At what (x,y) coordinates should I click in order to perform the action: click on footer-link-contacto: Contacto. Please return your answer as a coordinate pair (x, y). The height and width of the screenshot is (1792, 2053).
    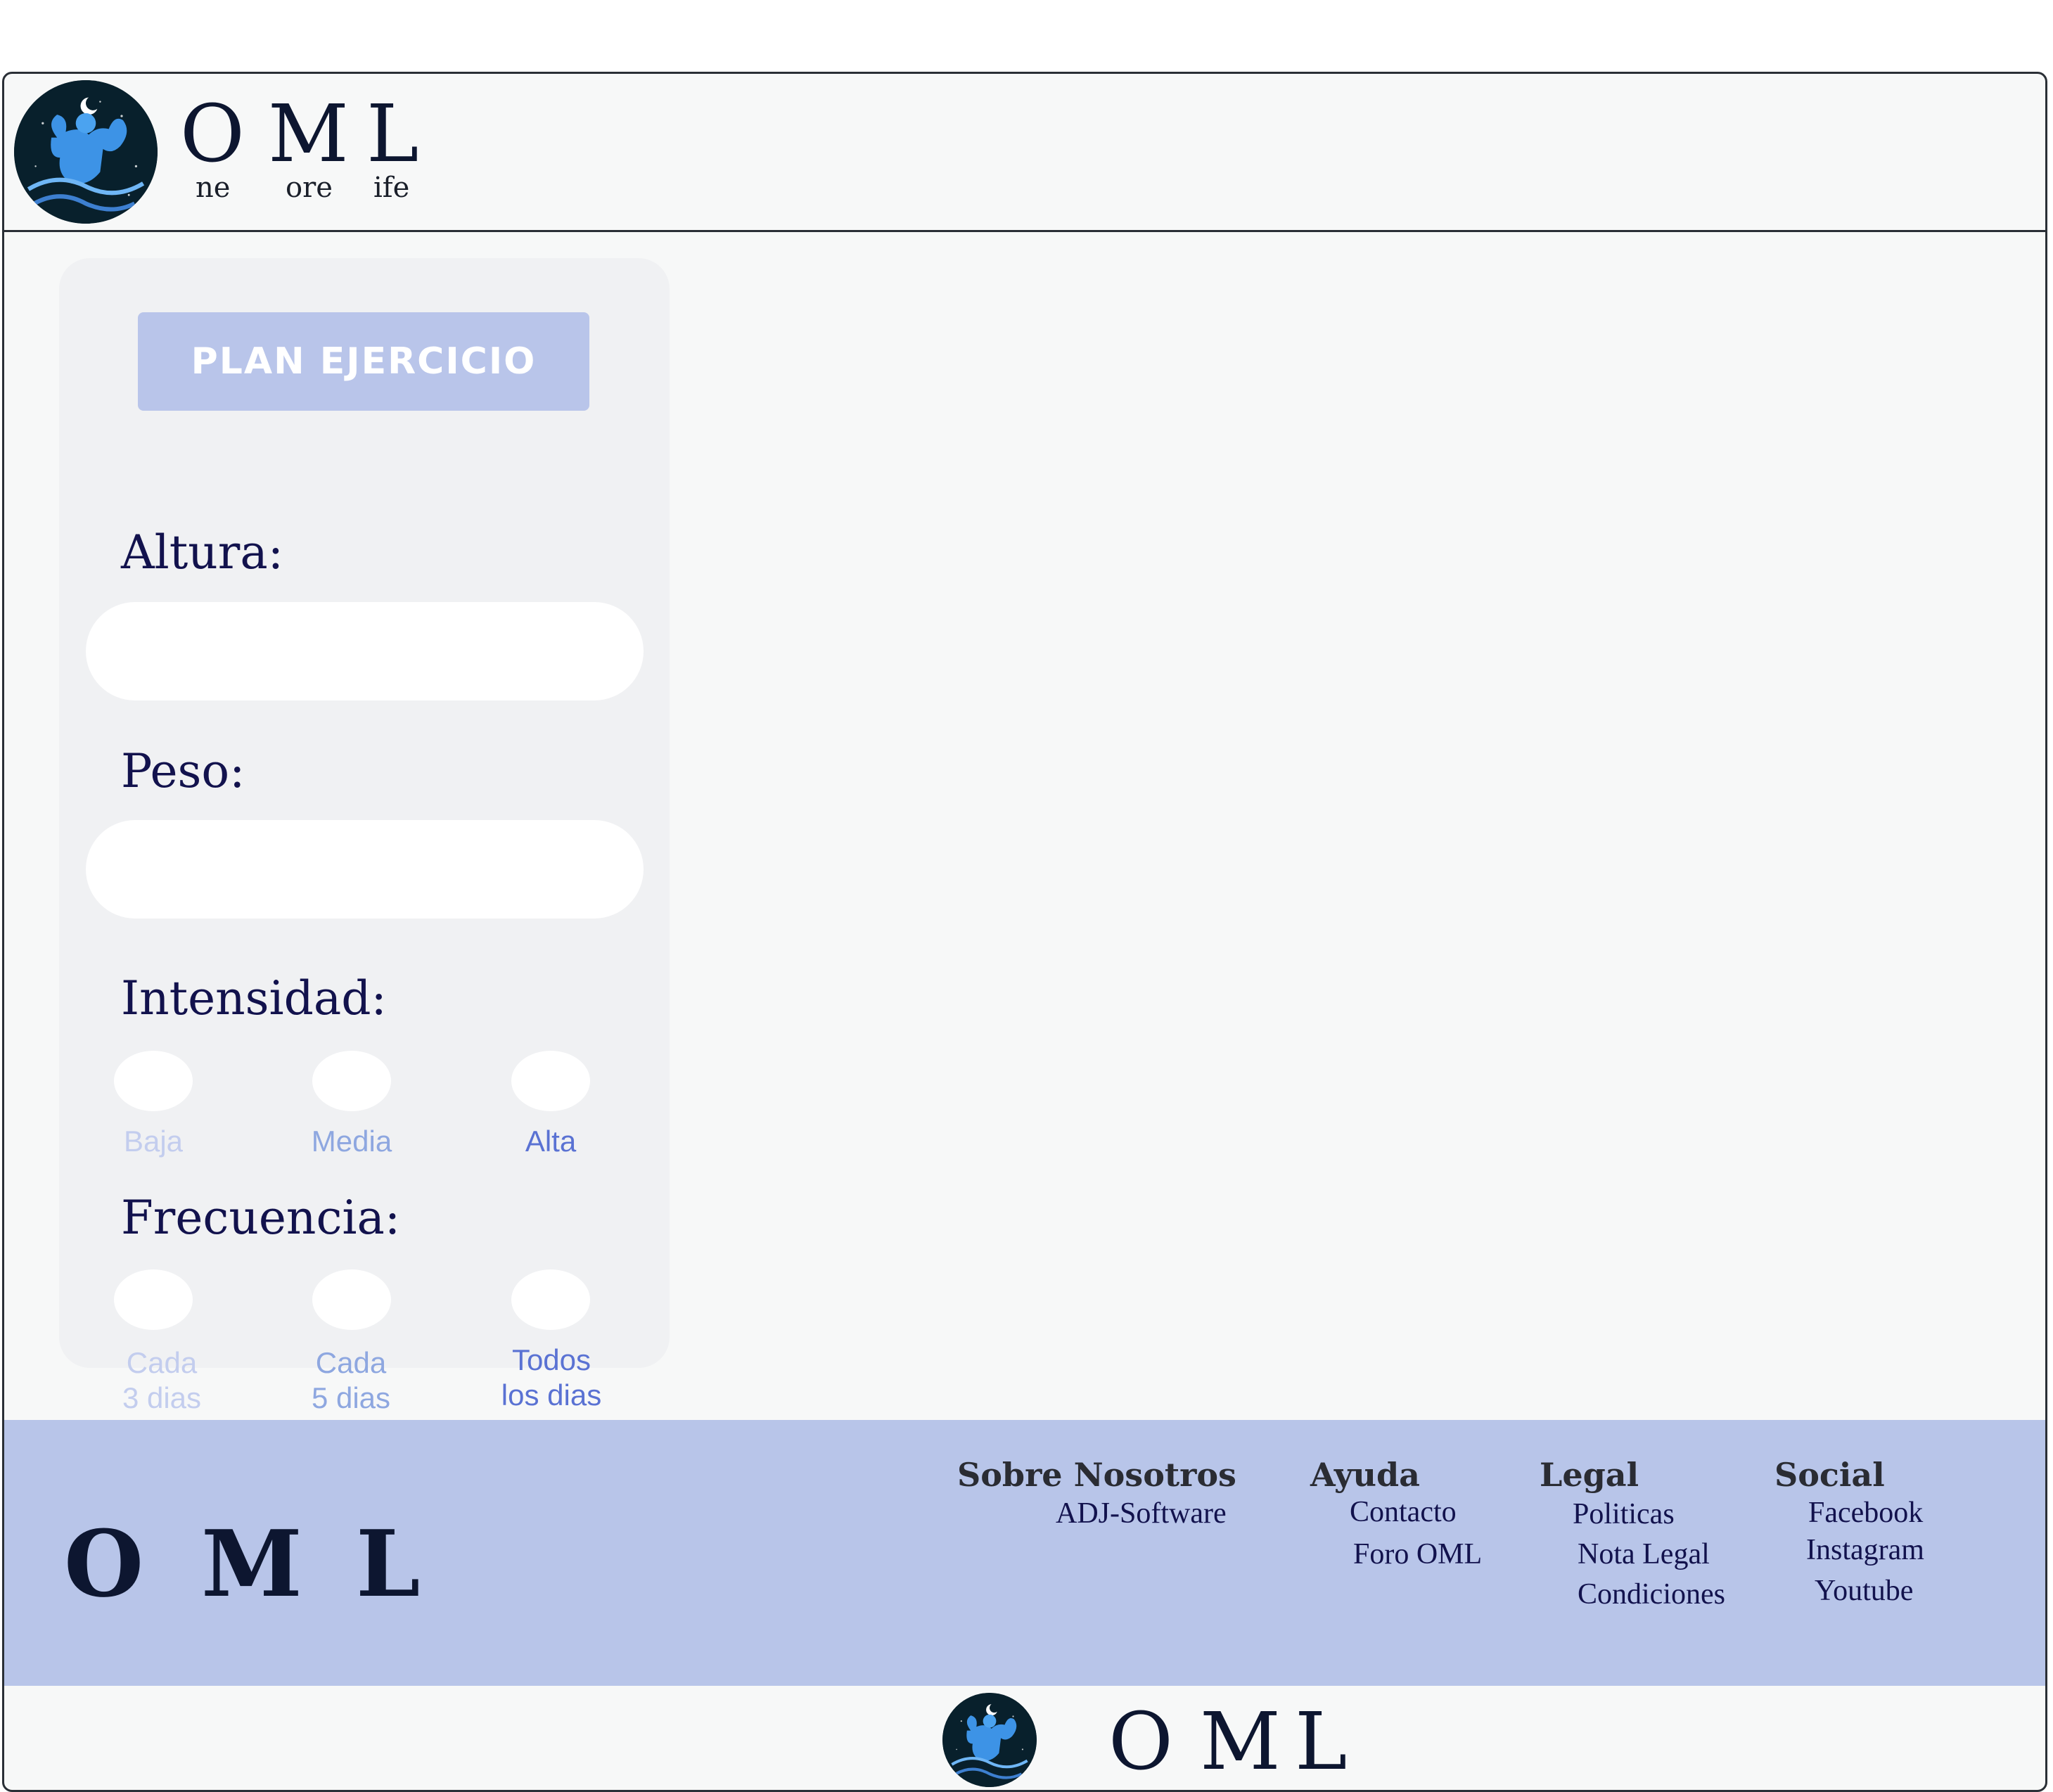
    Looking at the image, I should click on (1403, 1512).